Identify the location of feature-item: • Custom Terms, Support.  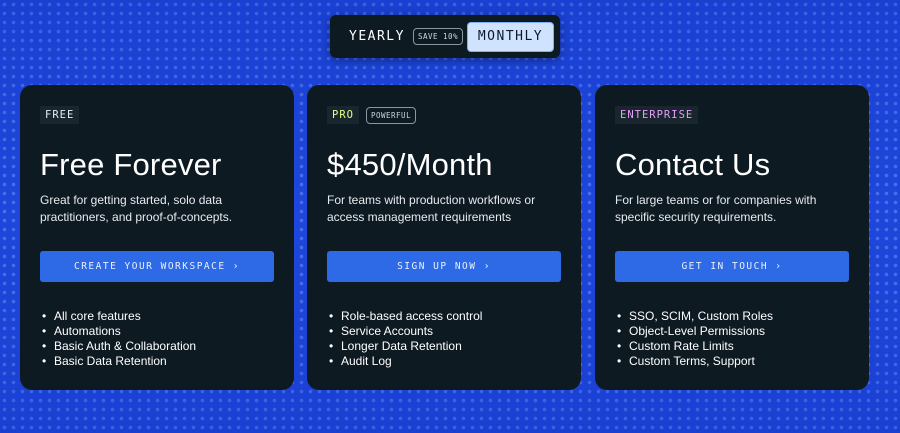
(732, 360).